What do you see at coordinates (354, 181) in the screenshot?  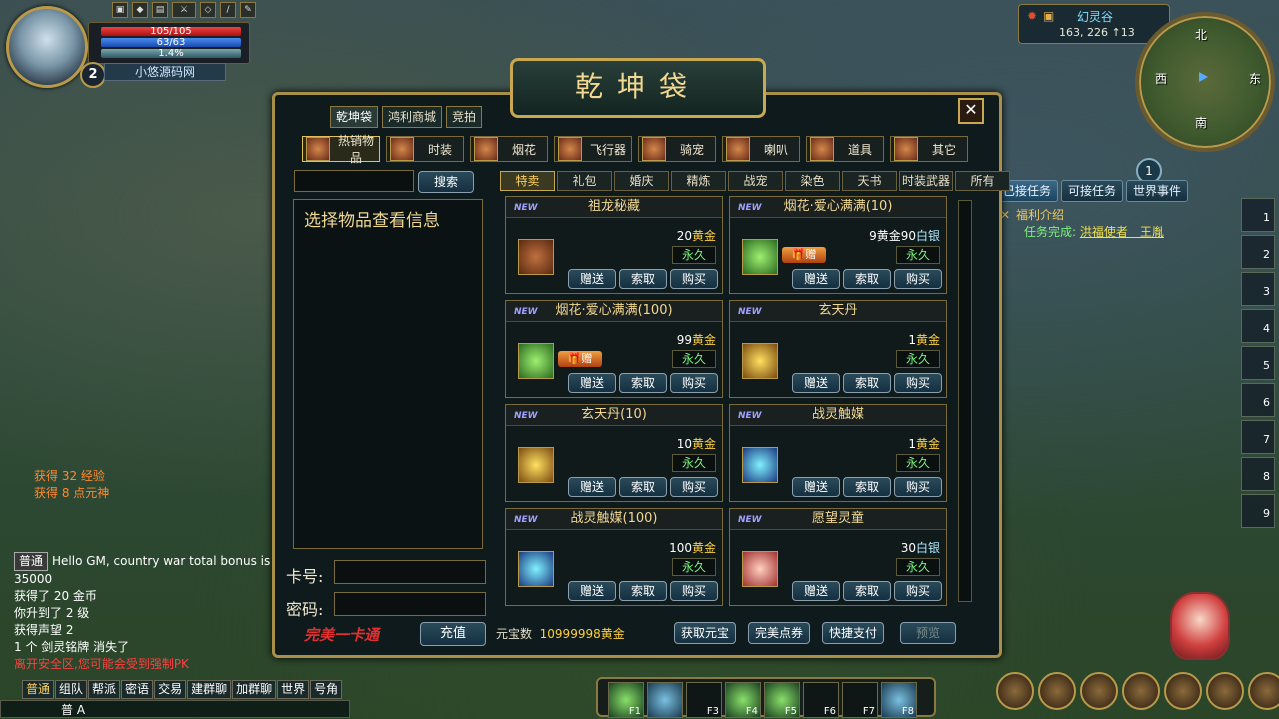 I see `search-input` at bounding box center [354, 181].